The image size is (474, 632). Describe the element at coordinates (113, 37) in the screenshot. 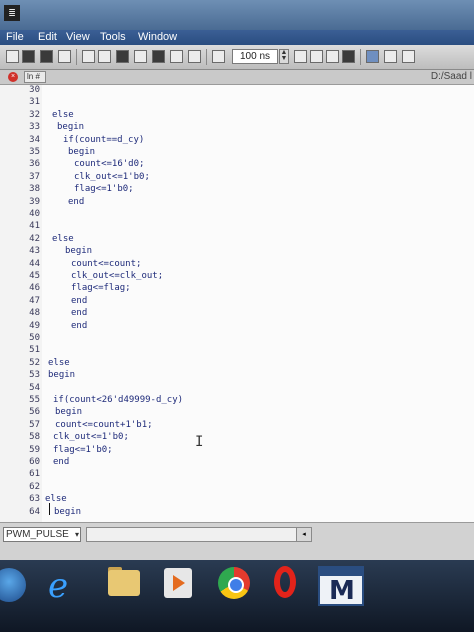

I see `menu-tools: Tools` at that location.